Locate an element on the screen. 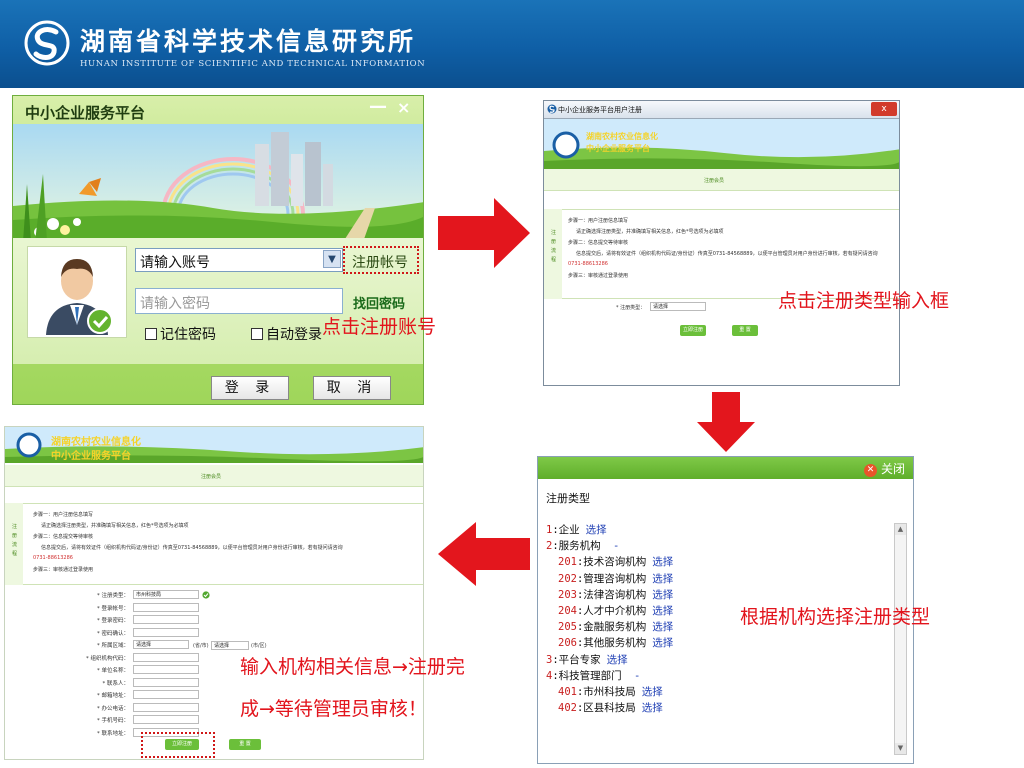  register-account-link: 注册帐号 is located at coordinates (381, 260).